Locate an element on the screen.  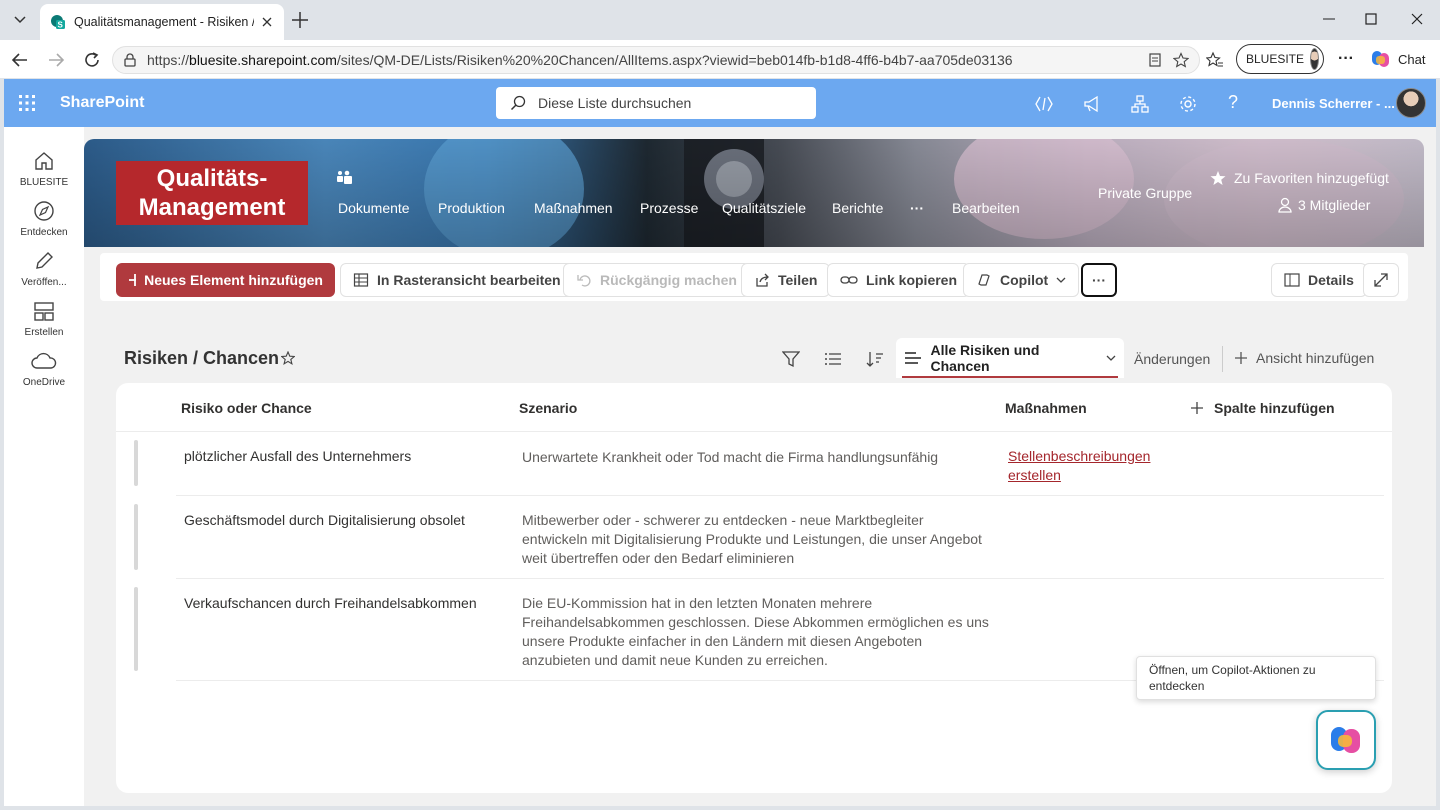
members-button: 3 Mitglieder is located at coordinates (1324, 205).